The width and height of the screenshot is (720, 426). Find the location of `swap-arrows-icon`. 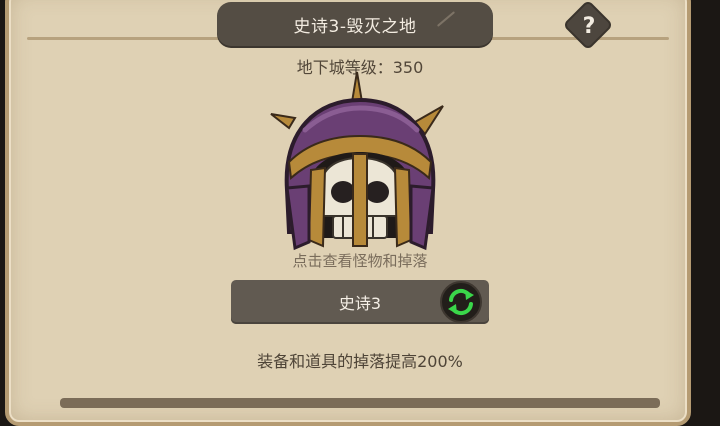

swap-arrows-icon is located at coordinates (461, 302).